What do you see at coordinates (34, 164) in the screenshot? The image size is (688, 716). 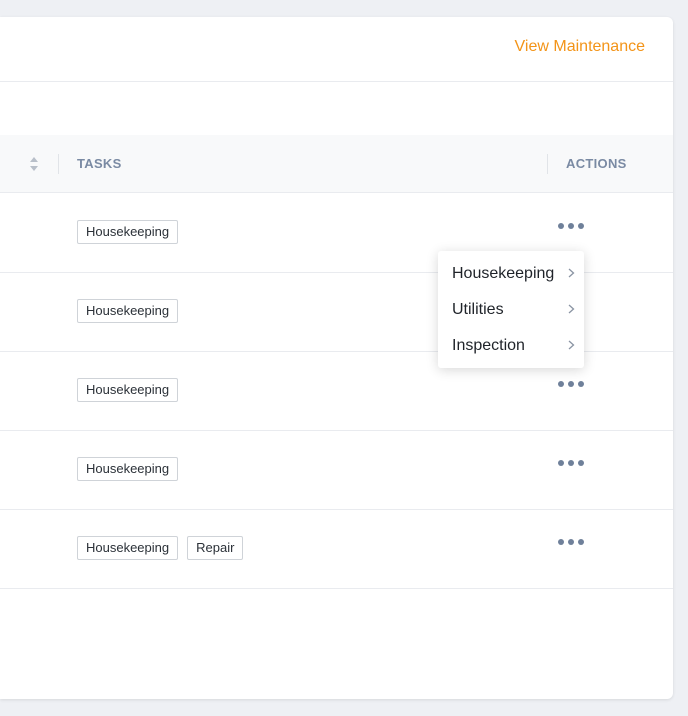 I see `sort-icon` at bounding box center [34, 164].